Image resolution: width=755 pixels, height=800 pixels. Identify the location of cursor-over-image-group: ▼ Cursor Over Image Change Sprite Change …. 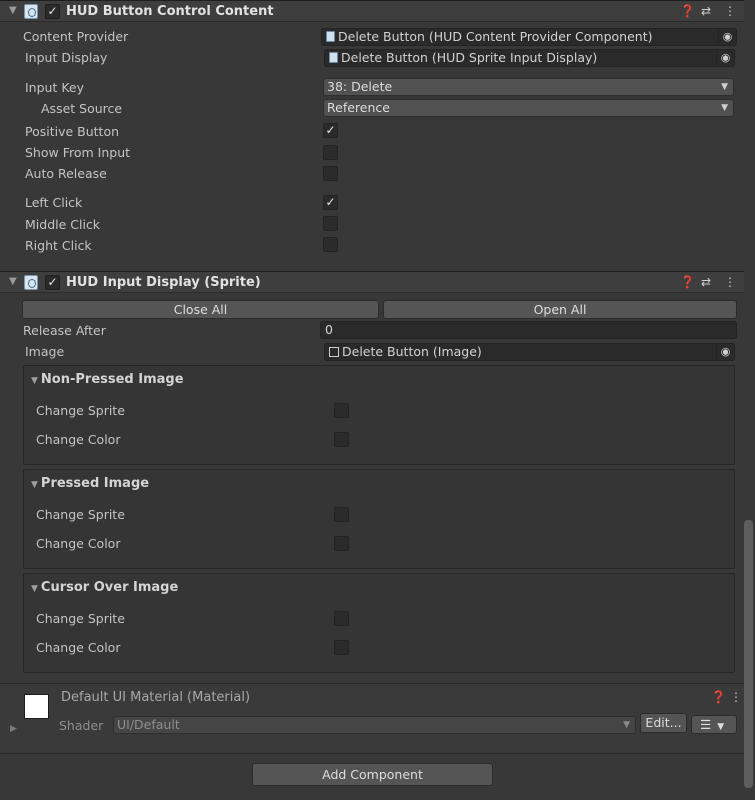
(379, 623).